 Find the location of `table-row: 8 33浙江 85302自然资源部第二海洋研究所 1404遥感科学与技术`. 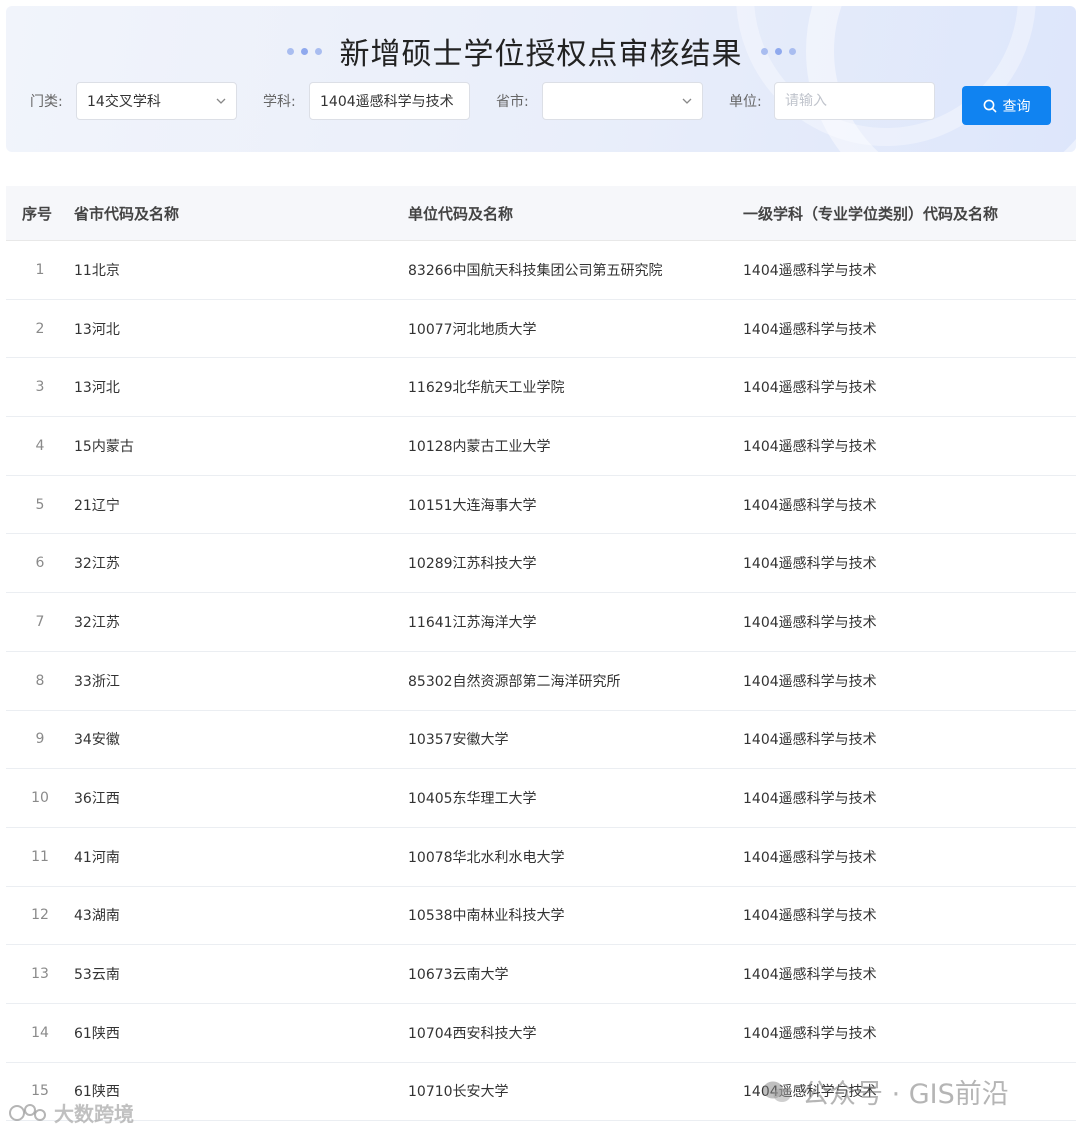

table-row: 8 33浙江 85302自然资源部第二海洋研究所 1404遥感科学与技术 is located at coordinates (541, 681).